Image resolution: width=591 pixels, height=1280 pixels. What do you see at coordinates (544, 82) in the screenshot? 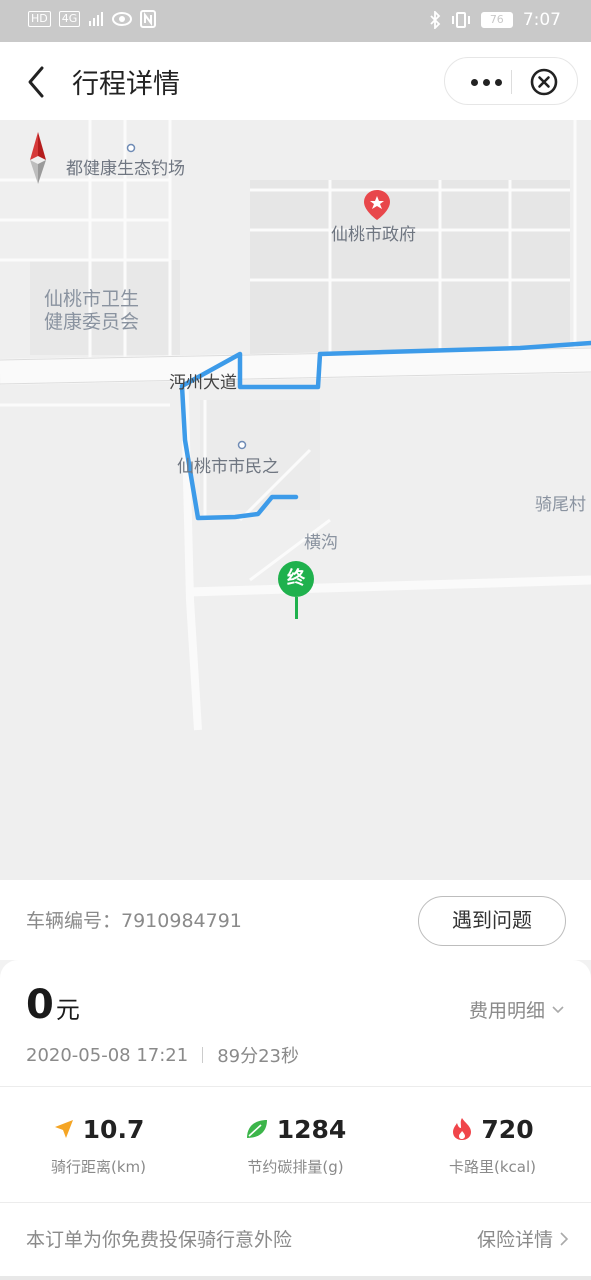
I see `close-icon` at bounding box center [544, 82].